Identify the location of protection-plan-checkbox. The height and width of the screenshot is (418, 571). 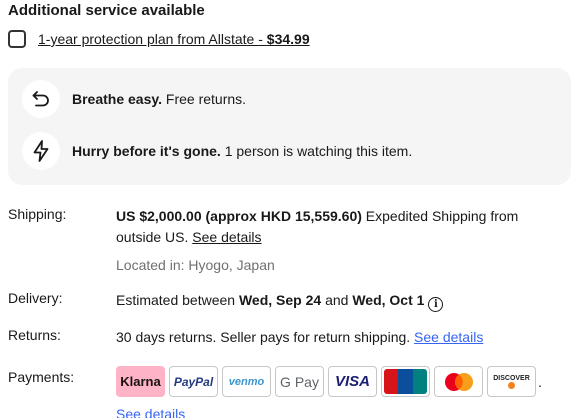
(17, 39).